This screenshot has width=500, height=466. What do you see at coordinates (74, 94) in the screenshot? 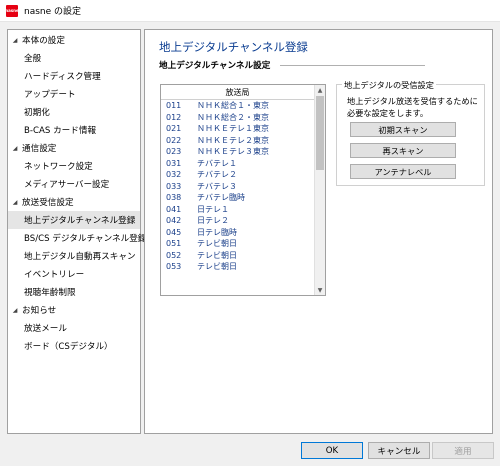
I see `tree-item-update: アップデート` at bounding box center [74, 94].